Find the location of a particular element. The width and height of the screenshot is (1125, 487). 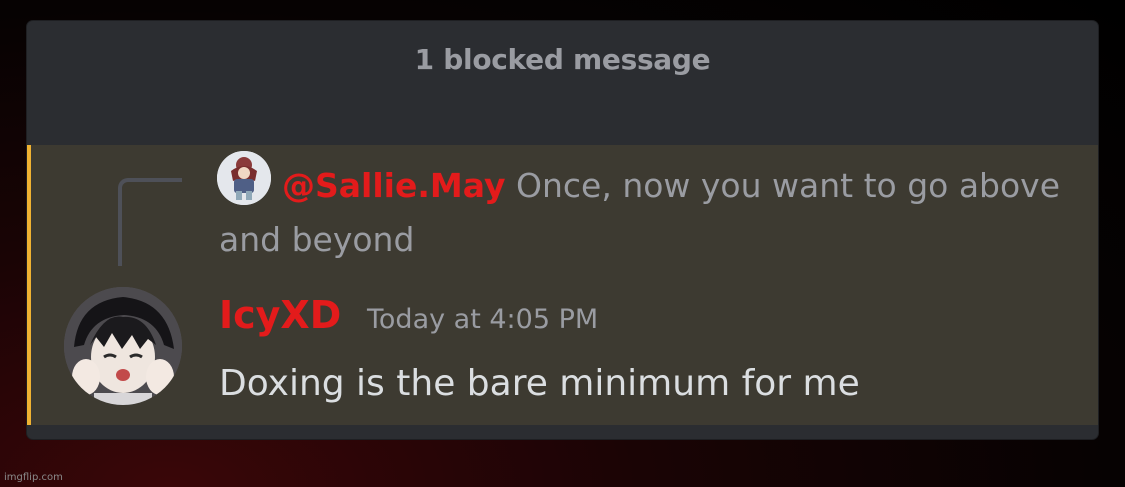

author-avatar-image is located at coordinates (123, 346).